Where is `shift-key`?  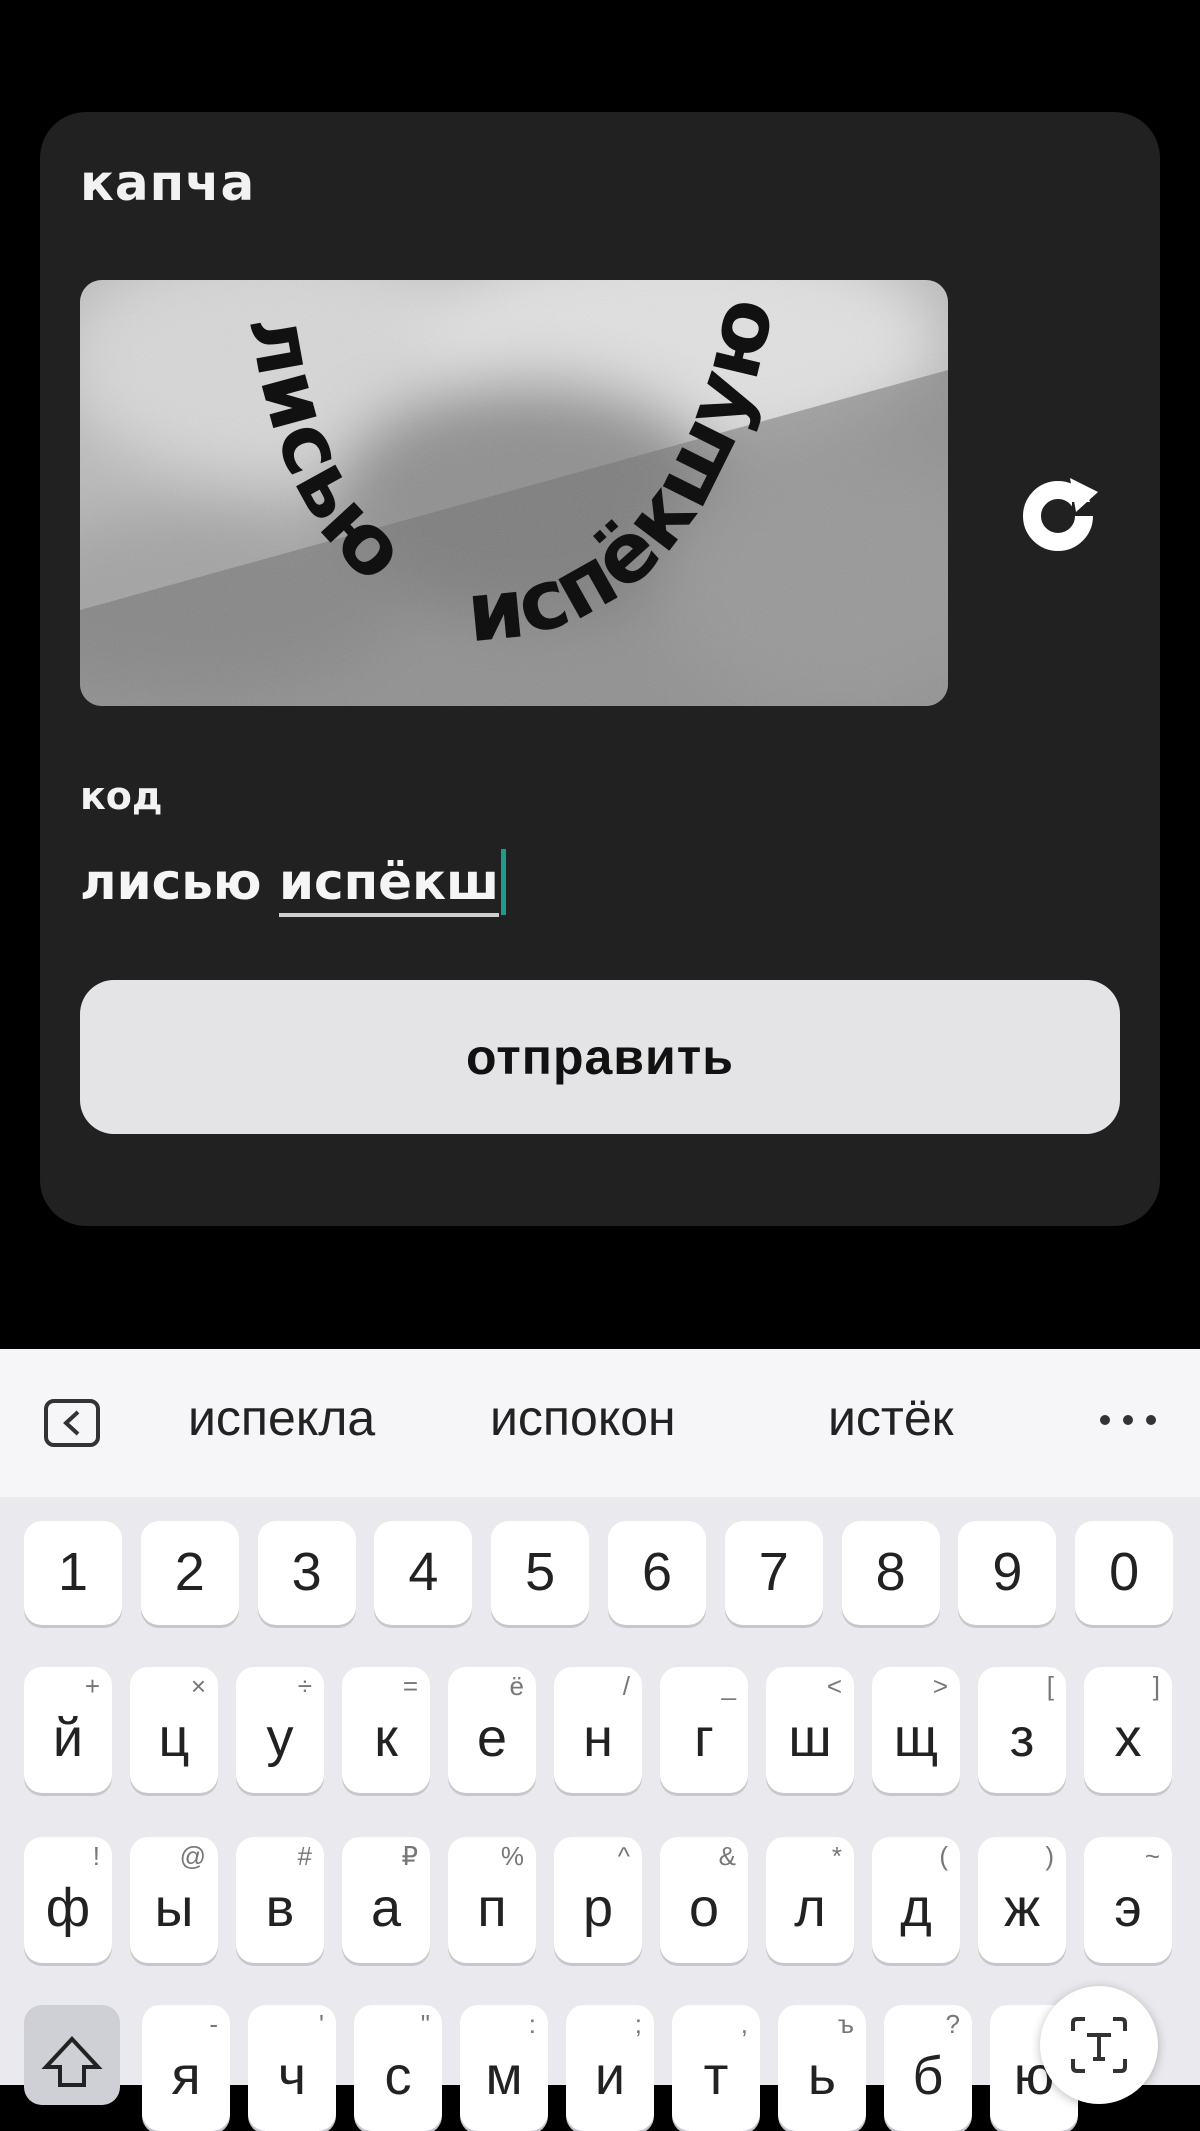 shift-key is located at coordinates (72, 2055).